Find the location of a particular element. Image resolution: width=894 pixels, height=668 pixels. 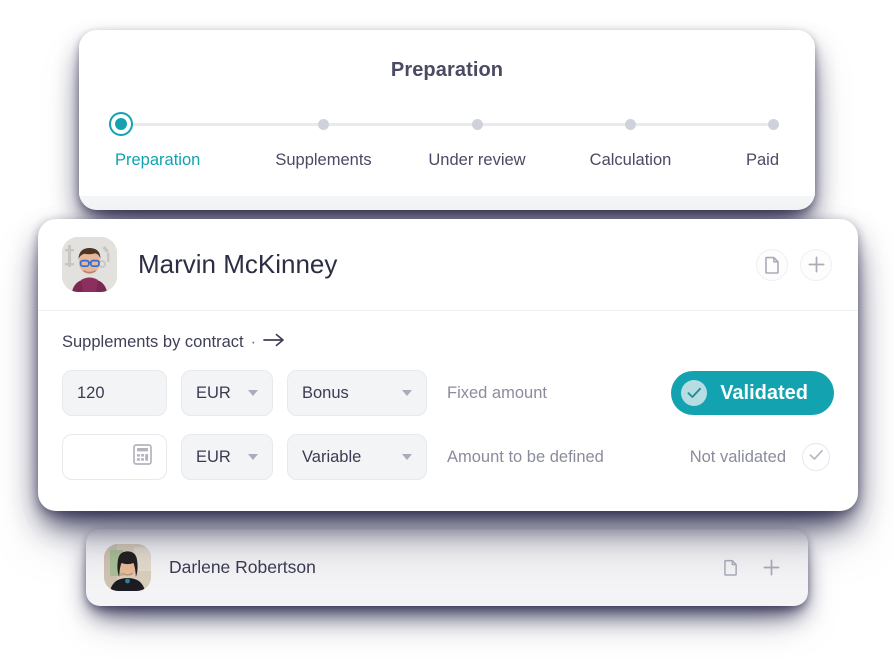

status-label: Not validated is located at coordinates (737, 456).